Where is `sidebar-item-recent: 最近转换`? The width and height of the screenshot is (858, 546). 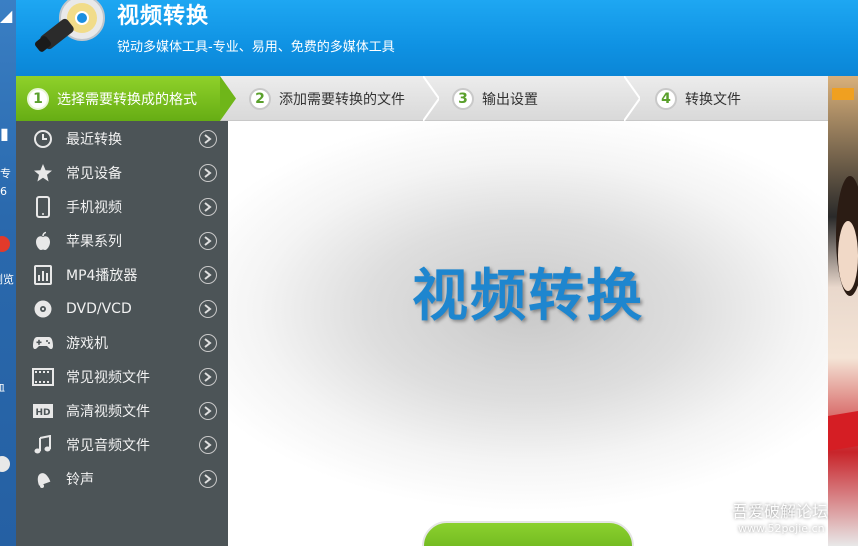 sidebar-item-recent: 最近转换 is located at coordinates (122, 139).